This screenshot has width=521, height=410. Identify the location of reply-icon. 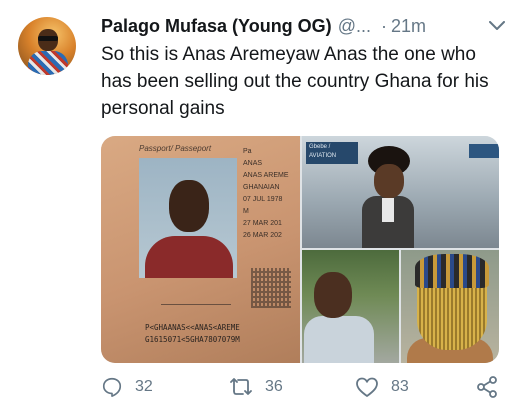
(112, 387).